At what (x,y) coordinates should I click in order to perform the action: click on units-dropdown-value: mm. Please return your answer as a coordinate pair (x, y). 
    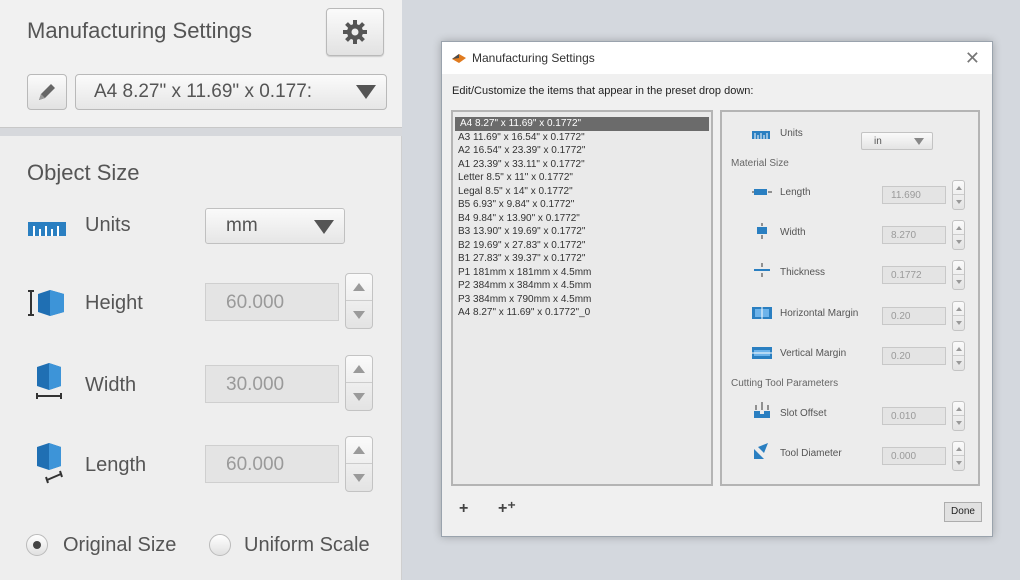
    Looking at the image, I should click on (242, 225).